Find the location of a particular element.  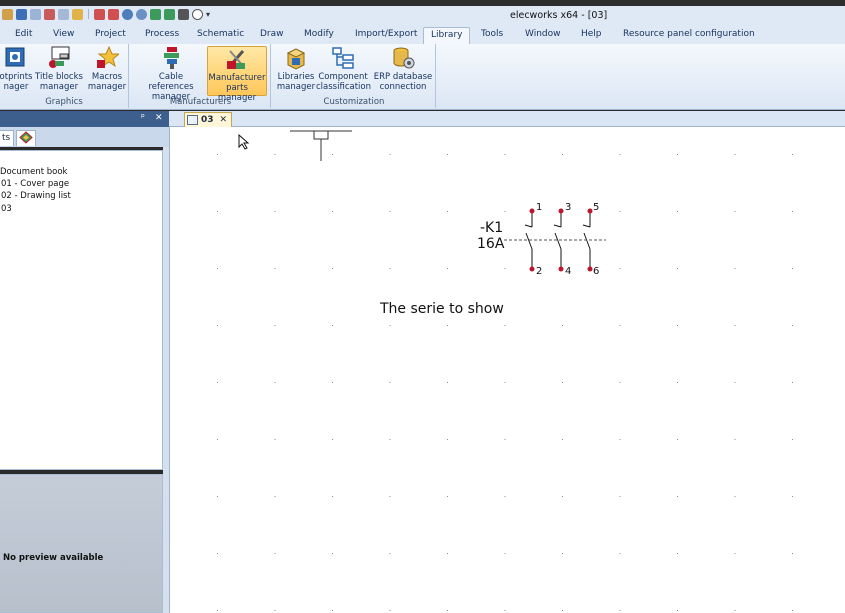

erp-label-1: ERP database is located at coordinates (403, 77).